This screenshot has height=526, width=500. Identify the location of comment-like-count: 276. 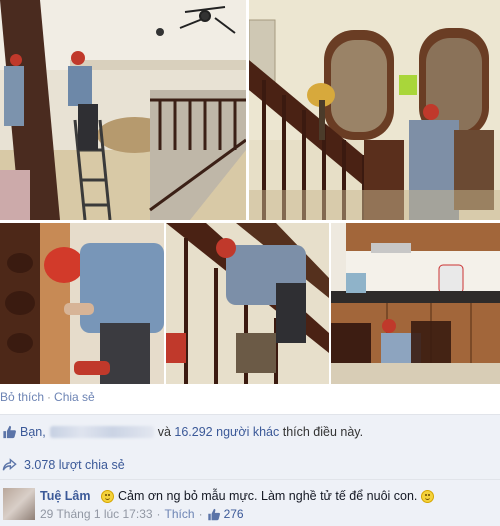
(225, 514).